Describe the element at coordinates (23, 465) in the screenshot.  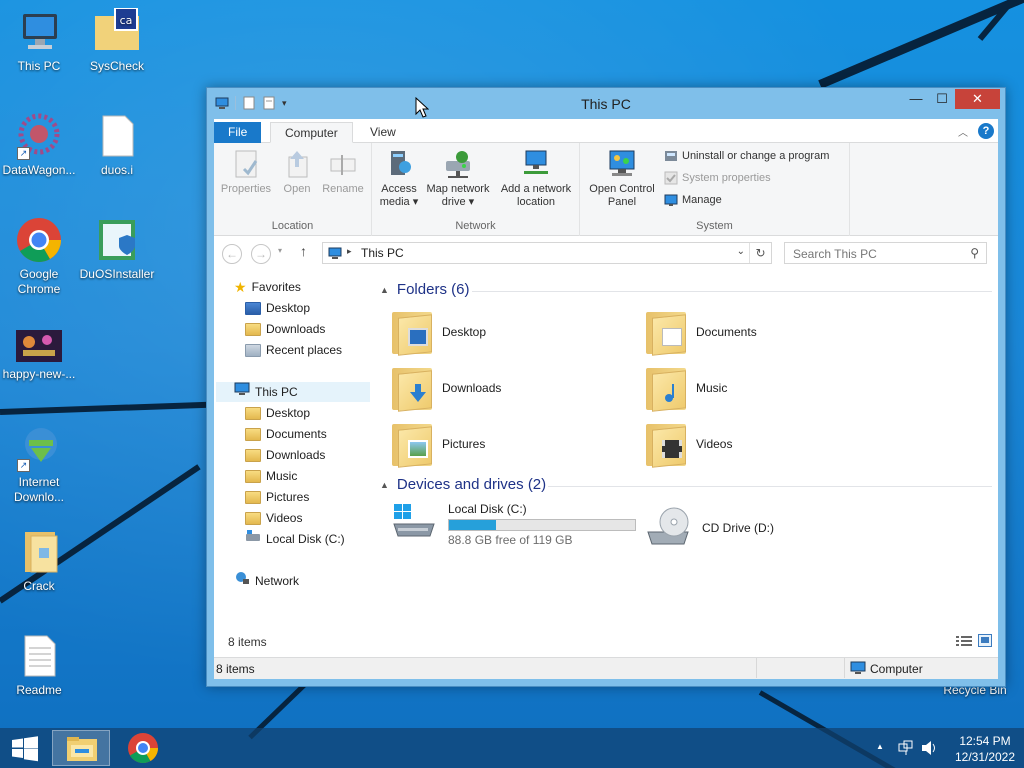
I see `shortcut-arrow-icon: ↗` at that location.